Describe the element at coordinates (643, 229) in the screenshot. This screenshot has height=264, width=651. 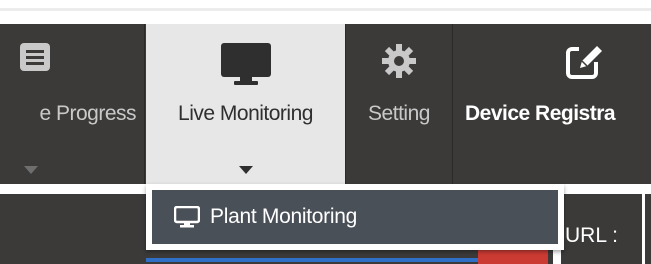
I see `field-border` at that location.